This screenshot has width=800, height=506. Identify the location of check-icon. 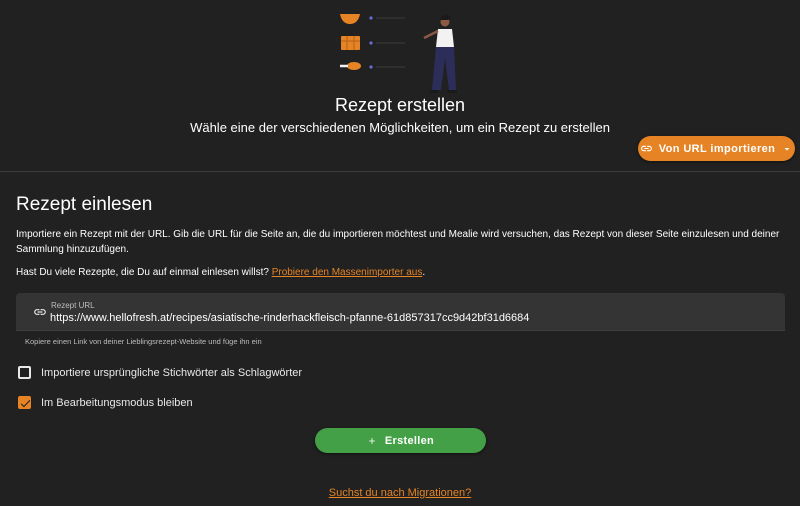
(25, 404).